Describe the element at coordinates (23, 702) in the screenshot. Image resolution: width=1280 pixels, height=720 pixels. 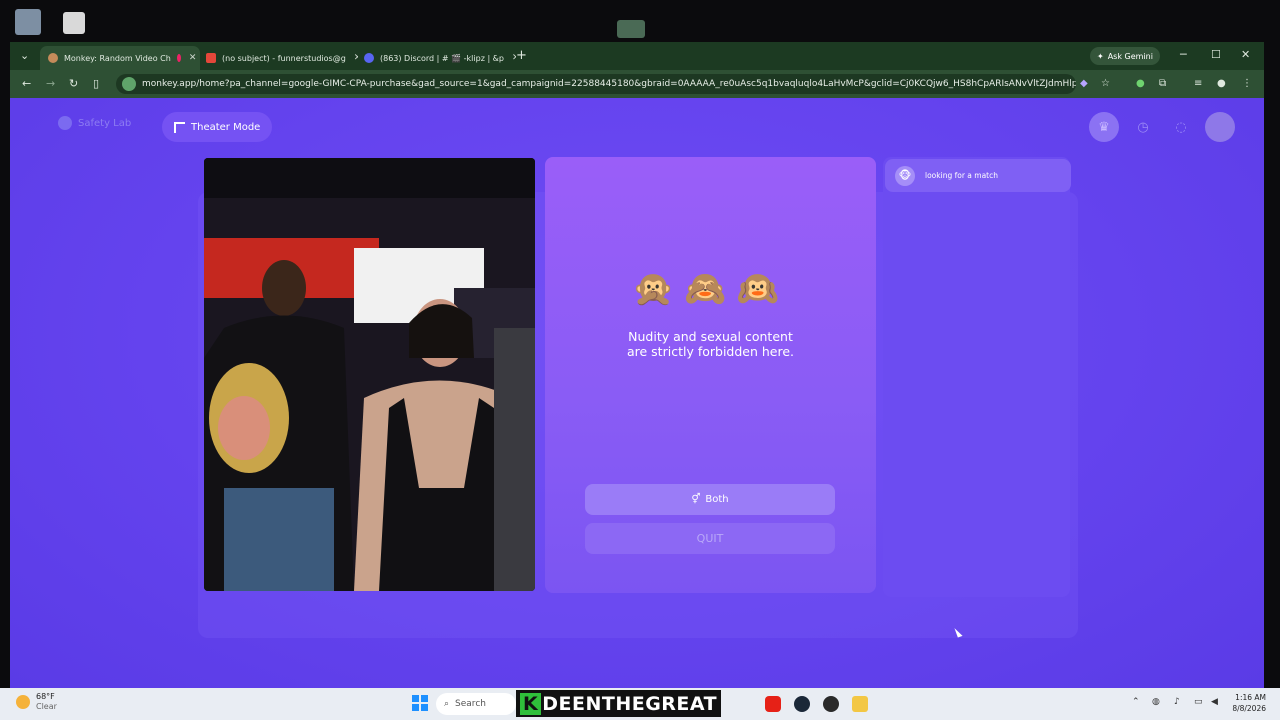
I see `weather-moon-icon` at that location.